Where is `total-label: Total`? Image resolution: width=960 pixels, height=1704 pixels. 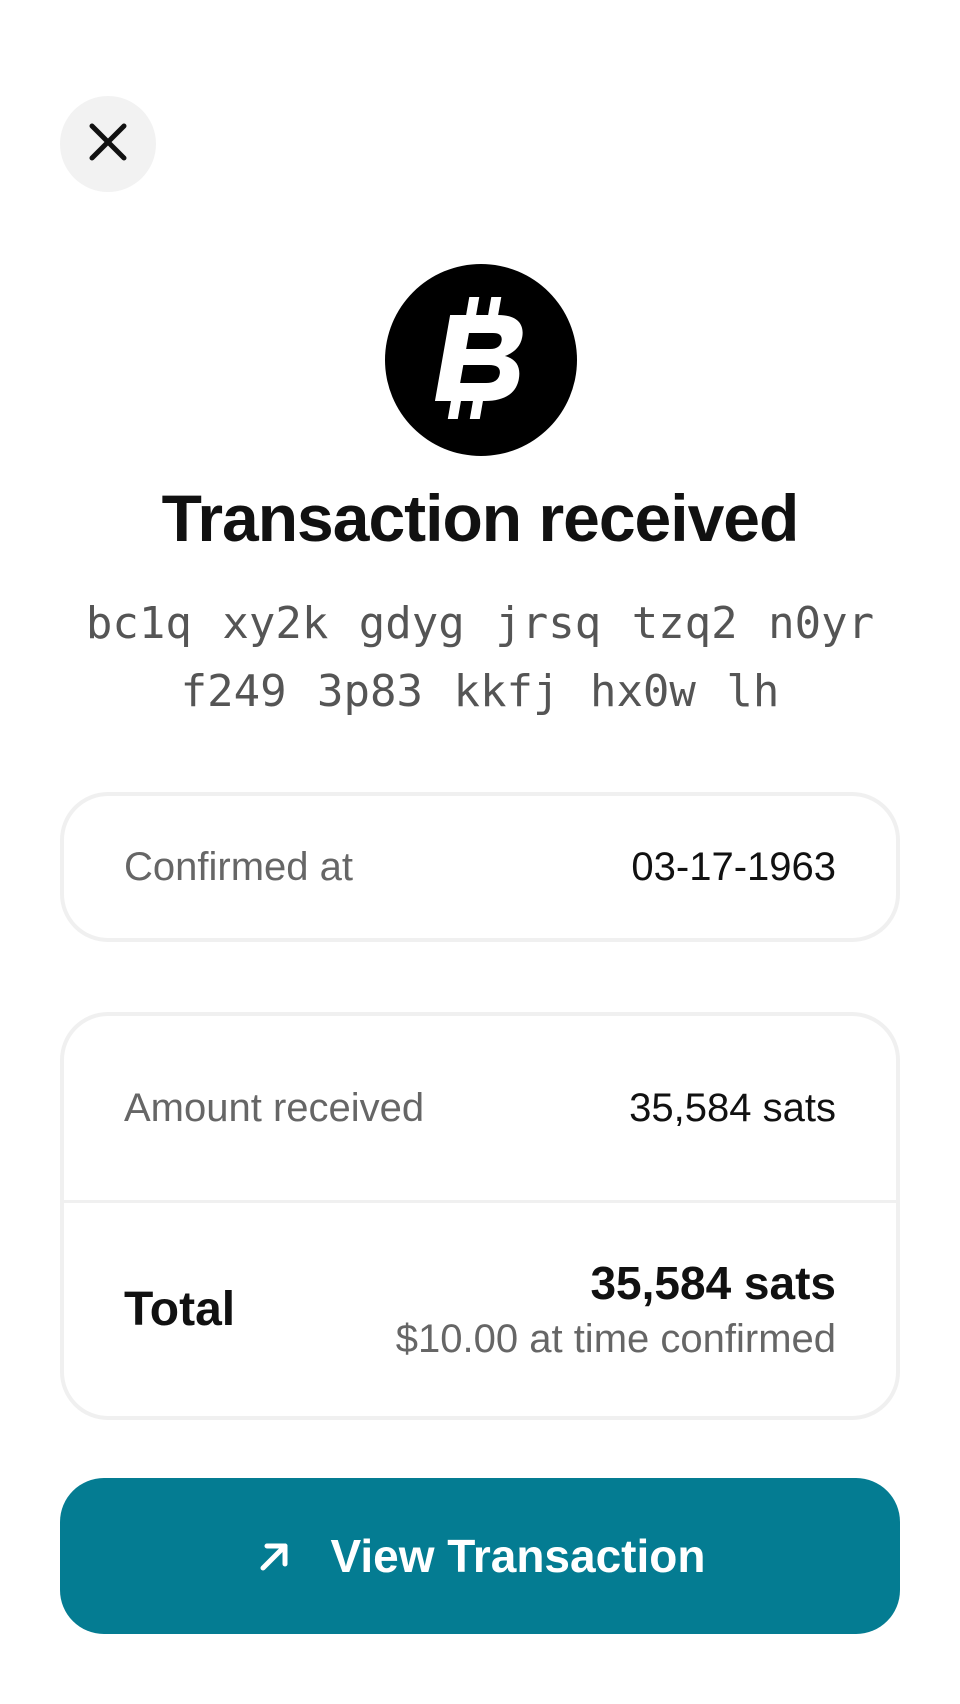
total-label: Total is located at coordinates (180, 1309).